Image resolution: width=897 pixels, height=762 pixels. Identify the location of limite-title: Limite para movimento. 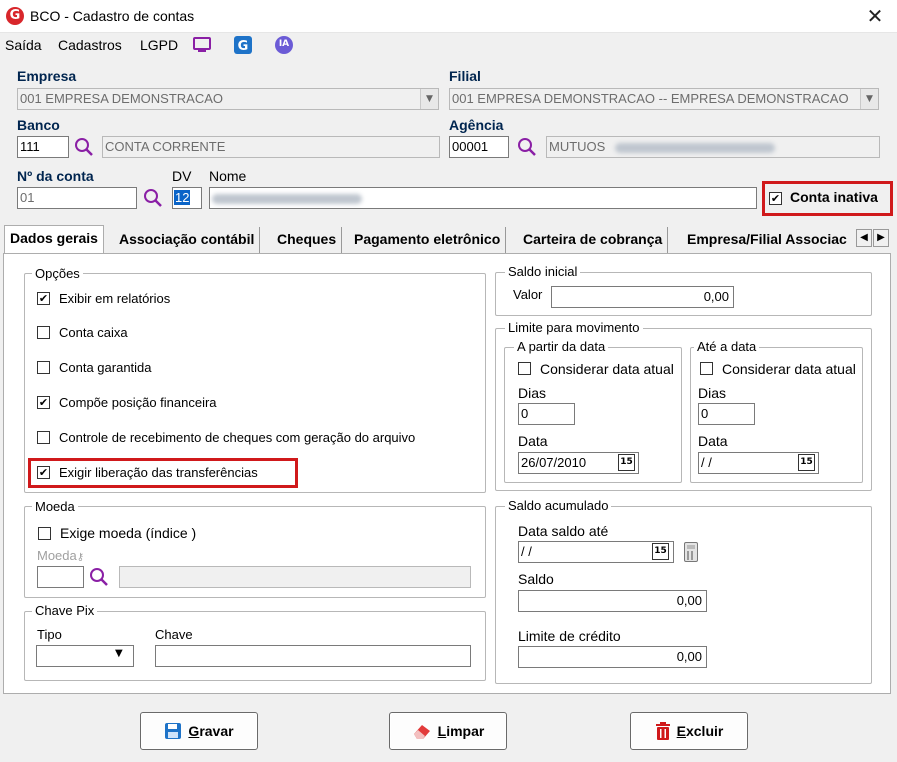
(574, 327).